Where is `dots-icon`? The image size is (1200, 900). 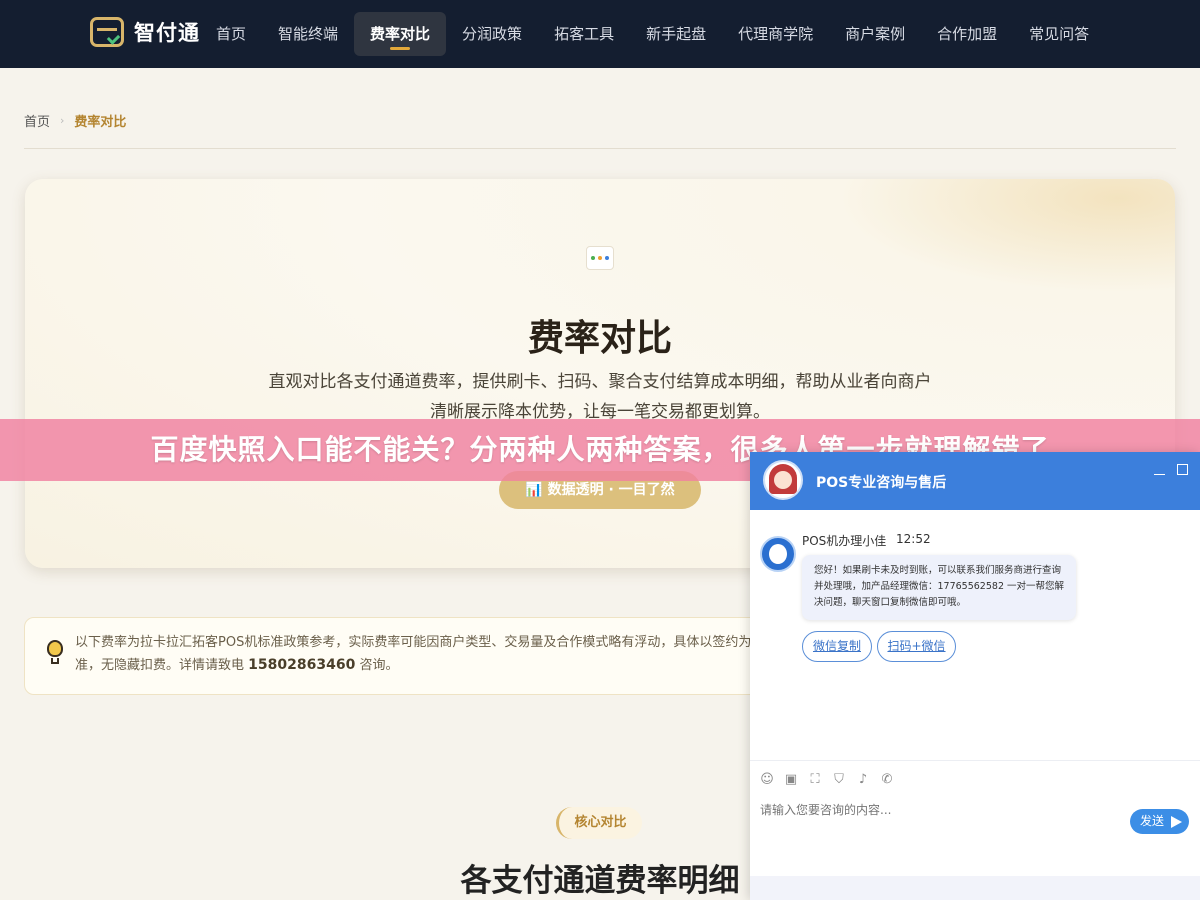 dots-icon is located at coordinates (600, 258).